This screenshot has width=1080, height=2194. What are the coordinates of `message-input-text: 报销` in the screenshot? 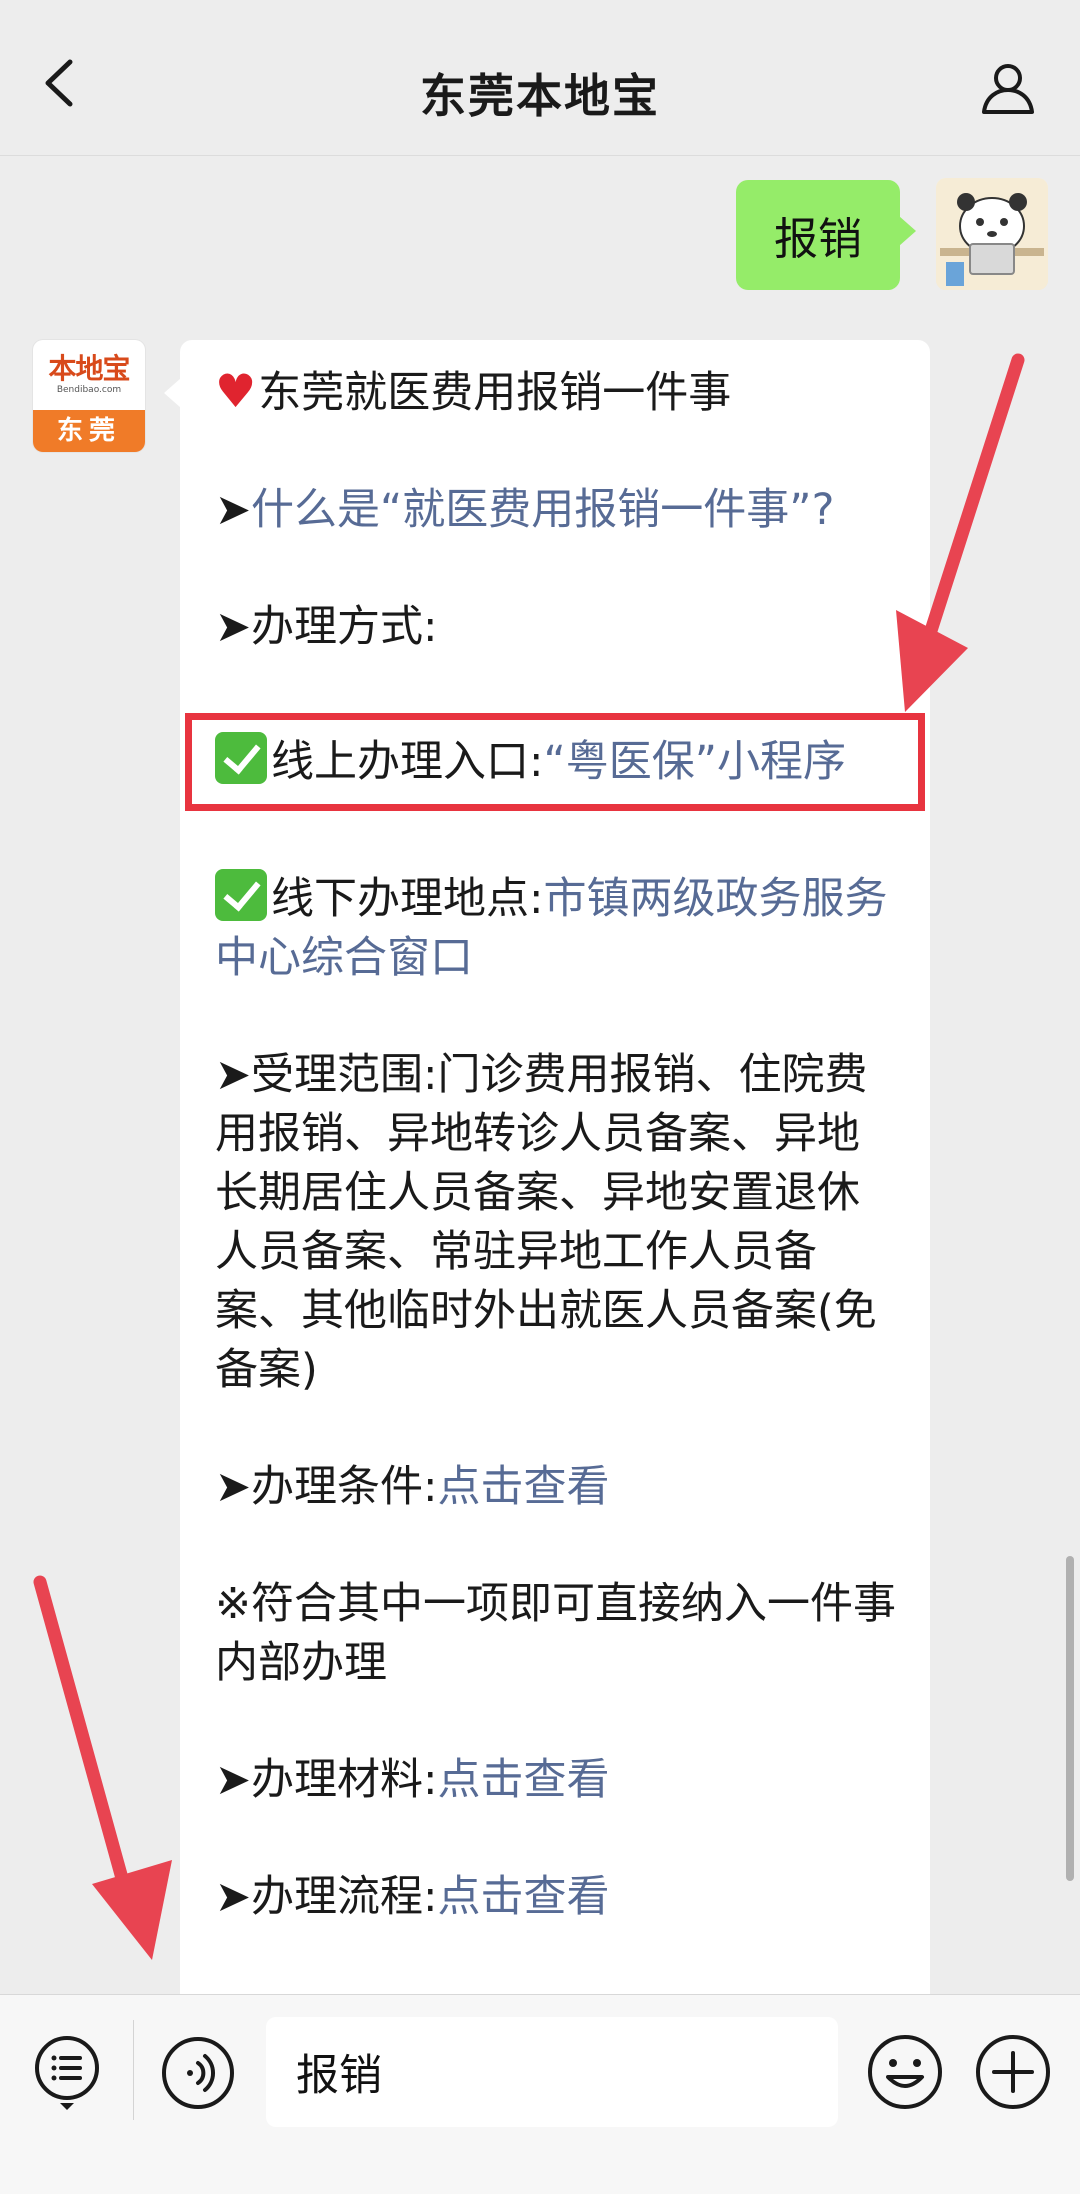 It's located at (339, 2076).